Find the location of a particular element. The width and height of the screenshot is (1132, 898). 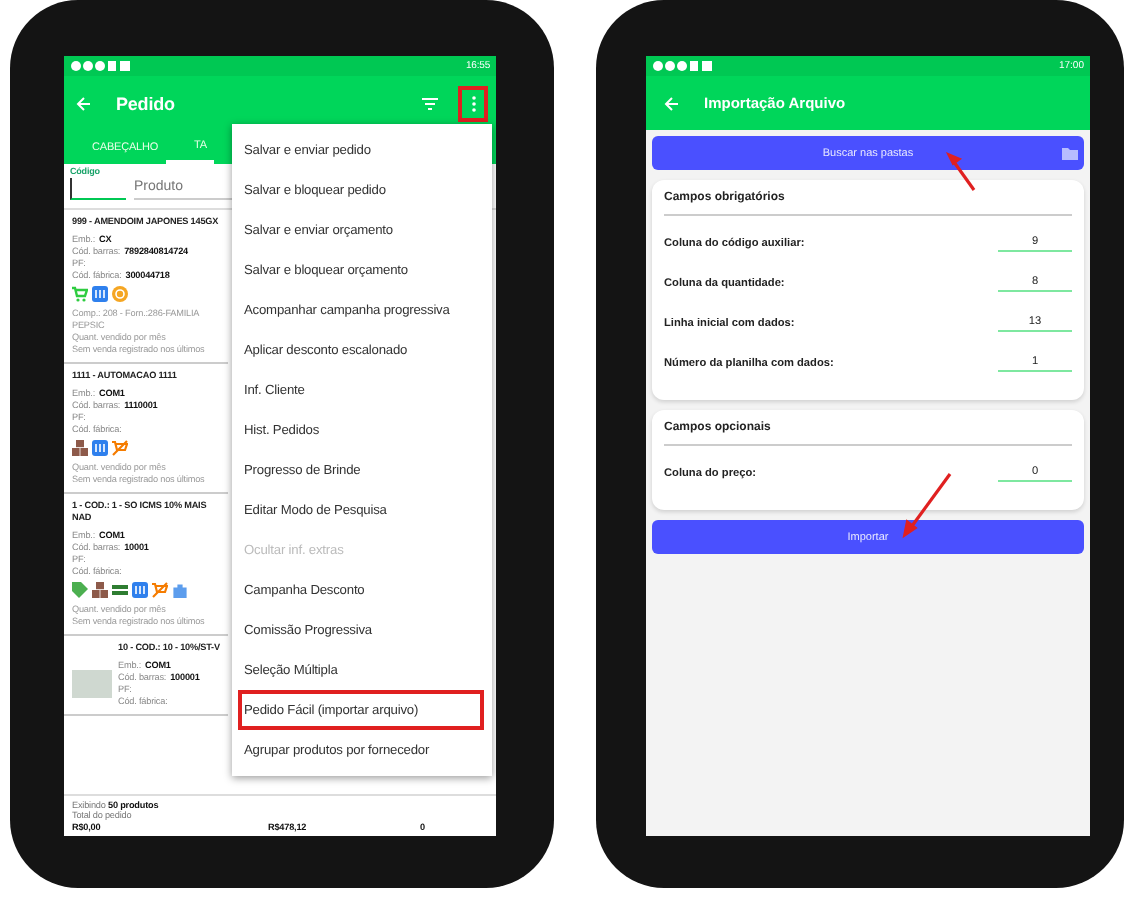

cart-icon is located at coordinates (80, 294).